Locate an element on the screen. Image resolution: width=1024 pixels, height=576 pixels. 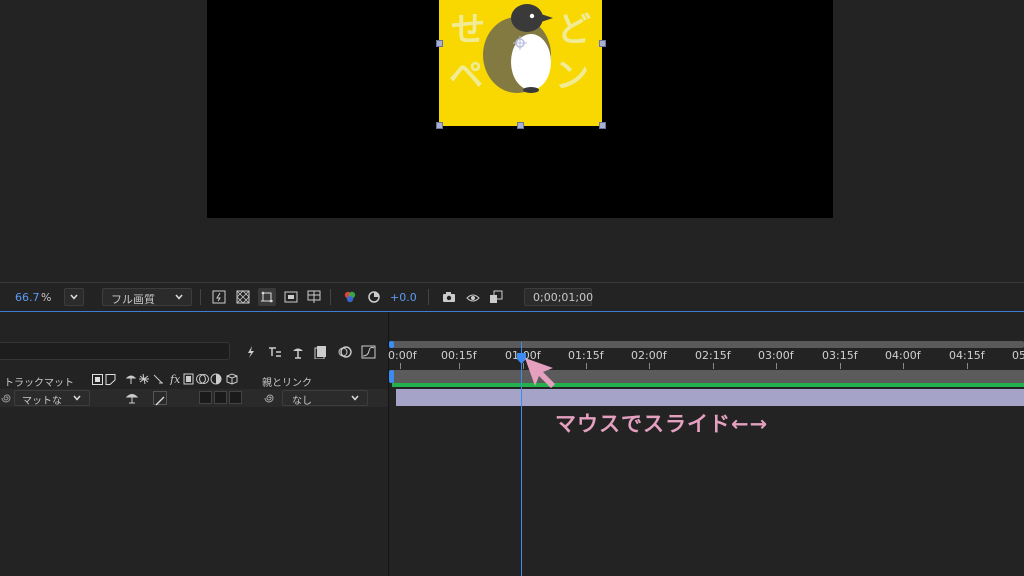
quality-switch is located at coordinates (160, 398).